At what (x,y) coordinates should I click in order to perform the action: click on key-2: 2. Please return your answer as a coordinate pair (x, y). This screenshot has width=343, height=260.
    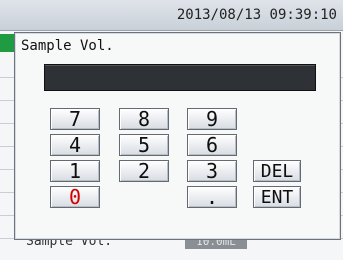
    Looking at the image, I should click on (144, 171).